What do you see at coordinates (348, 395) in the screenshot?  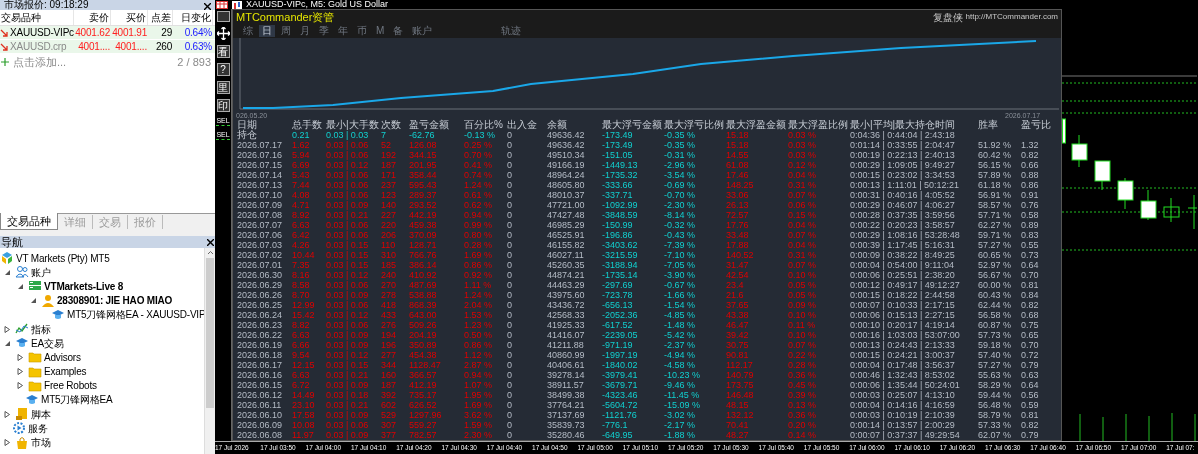 I see `table-cell-text: 0.03 | 0.18` at bounding box center [348, 395].